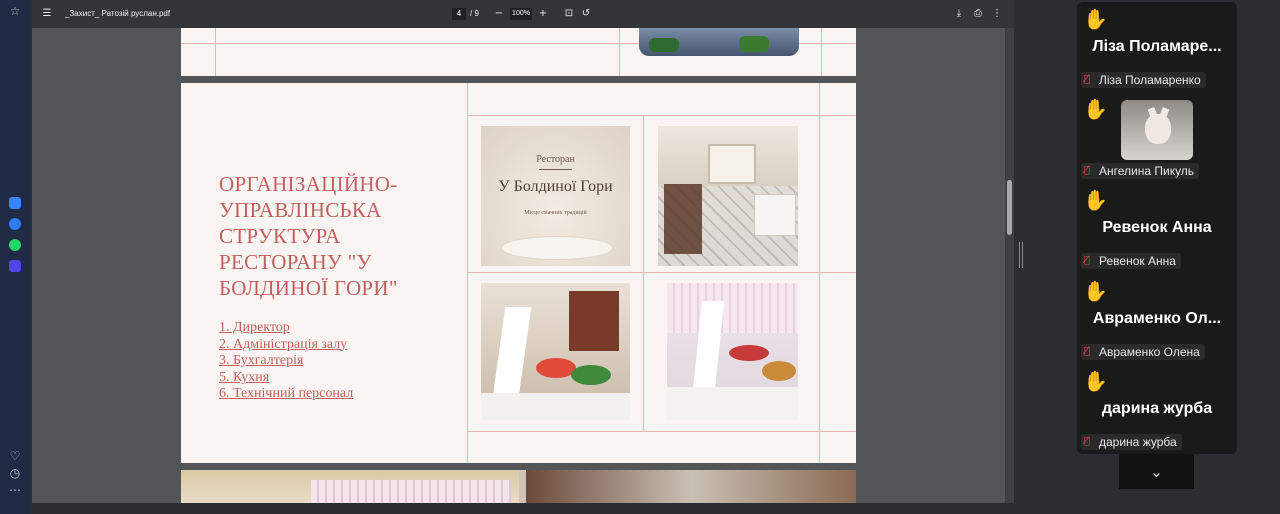 The height and width of the screenshot is (514, 1280). Describe the element at coordinates (459, 14) in the screenshot. I see `page-number-input: 4` at that location.